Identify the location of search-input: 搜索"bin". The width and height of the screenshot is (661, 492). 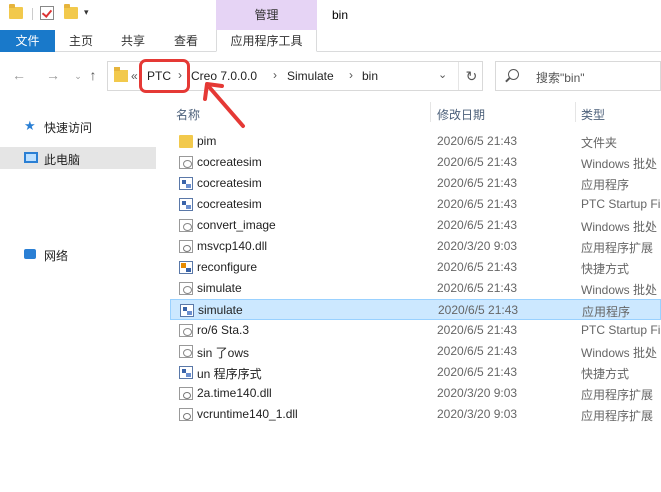
(578, 76).